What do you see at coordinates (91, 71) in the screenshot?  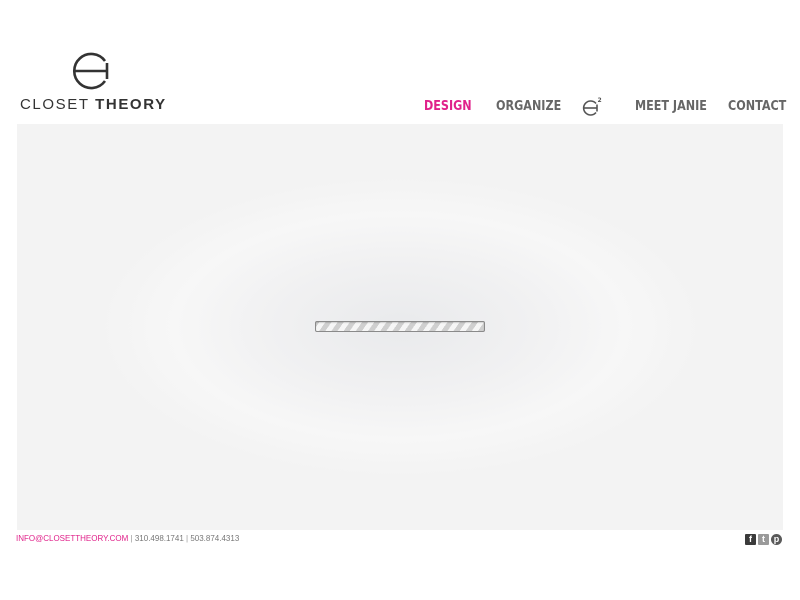 I see `closet-theory-logo-icon` at bounding box center [91, 71].